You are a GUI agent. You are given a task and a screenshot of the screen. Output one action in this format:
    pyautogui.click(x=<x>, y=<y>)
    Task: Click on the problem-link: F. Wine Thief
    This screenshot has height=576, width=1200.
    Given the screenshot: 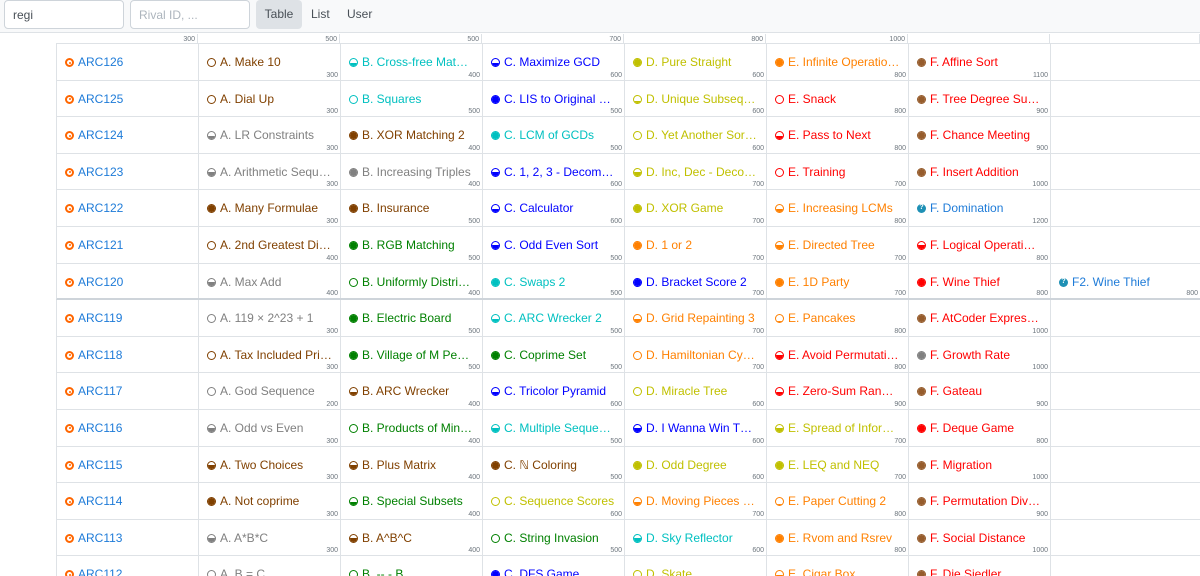 What is the action you would take?
    pyautogui.click(x=979, y=282)
    